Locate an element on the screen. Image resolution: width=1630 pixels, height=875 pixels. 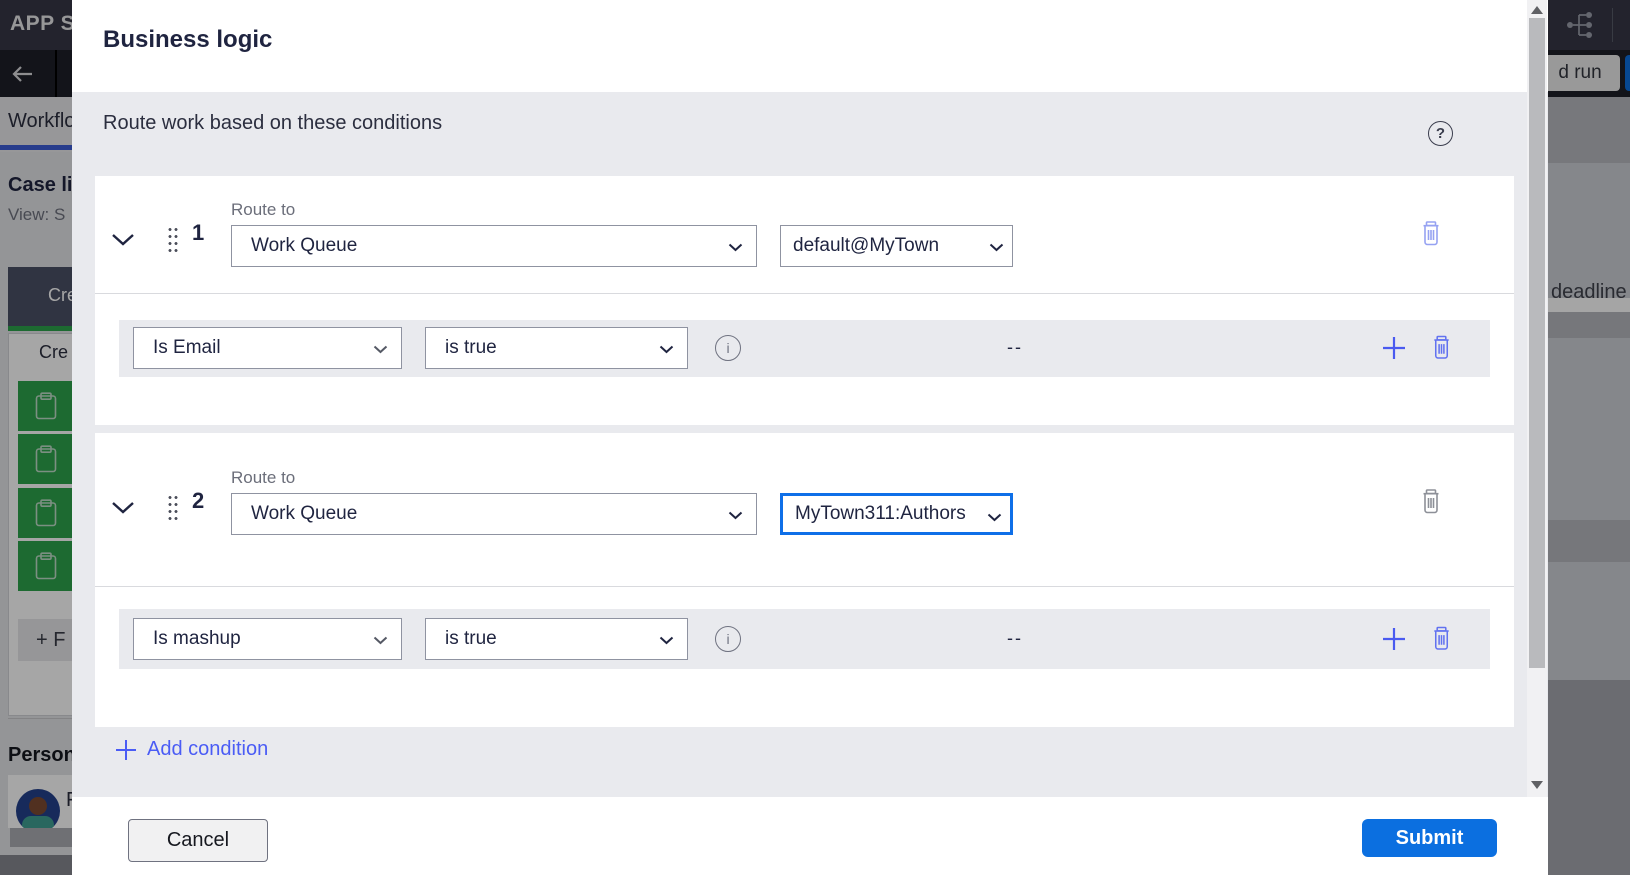
plus-icon is located at coordinates (126, 749).